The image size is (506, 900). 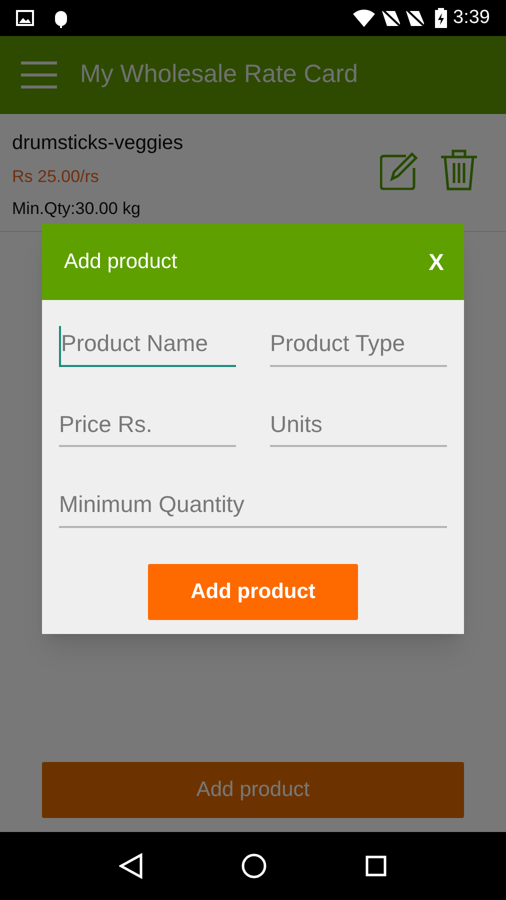 What do you see at coordinates (219, 74) in the screenshot?
I see `app-title: My Wholesale Rate Card` at bounding box center [219, 74].